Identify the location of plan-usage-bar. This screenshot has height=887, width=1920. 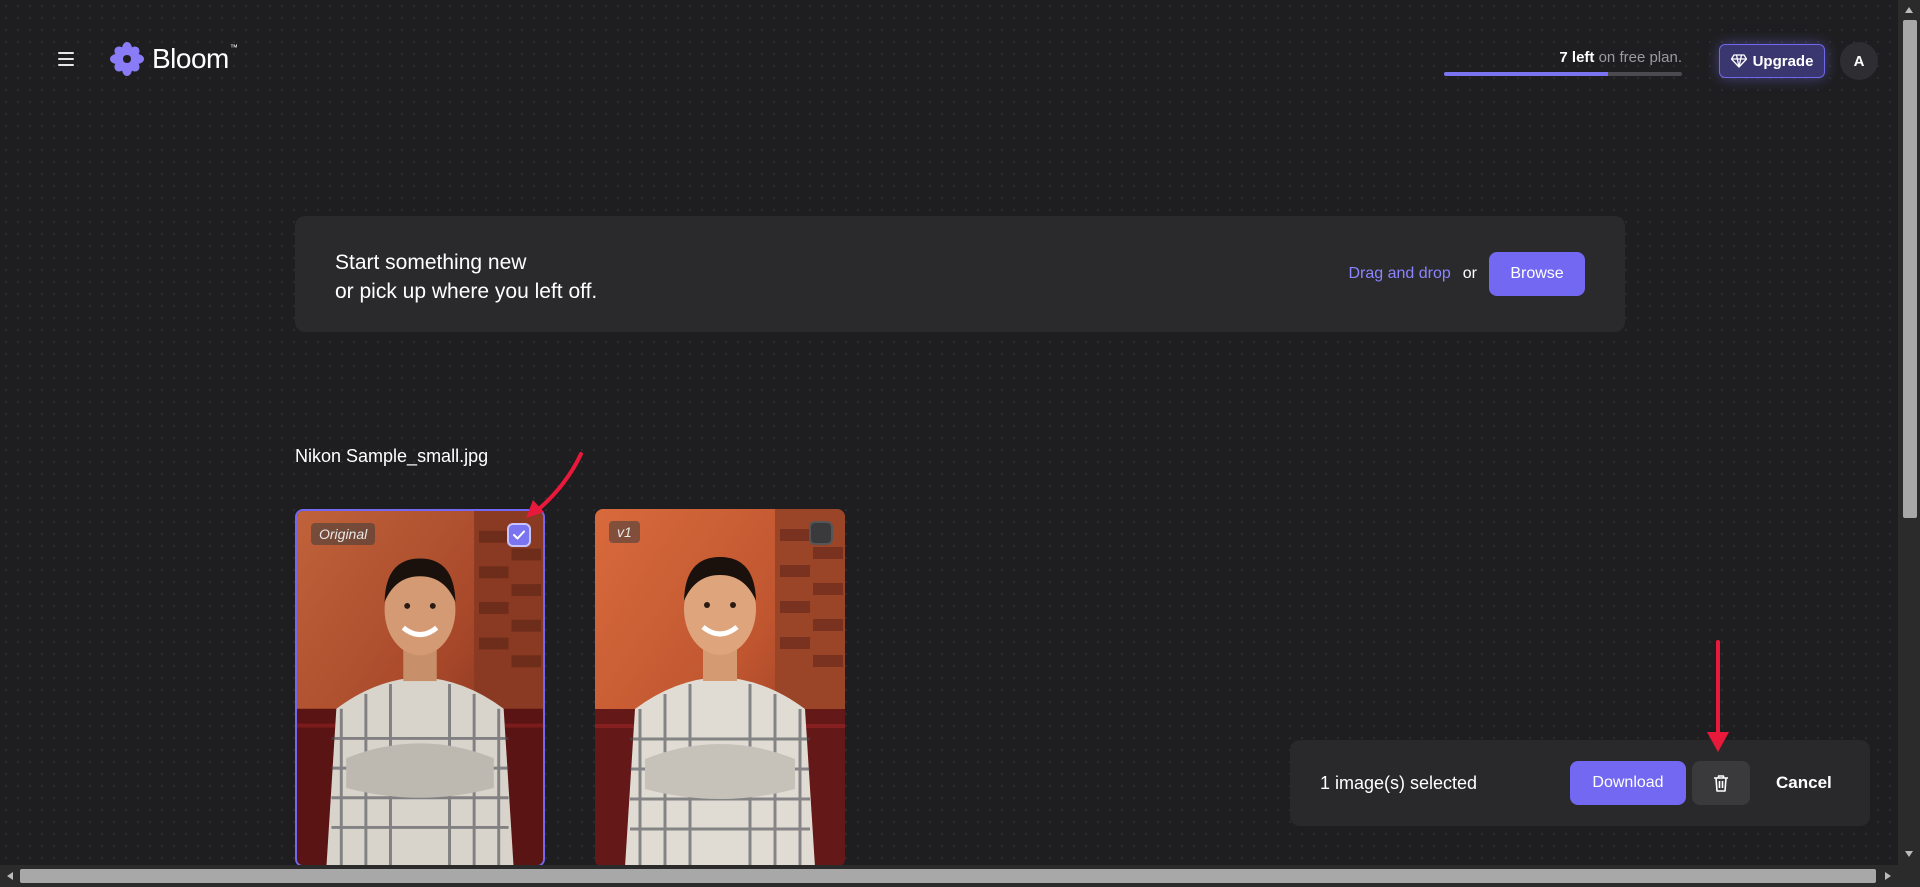
(1563, 74).